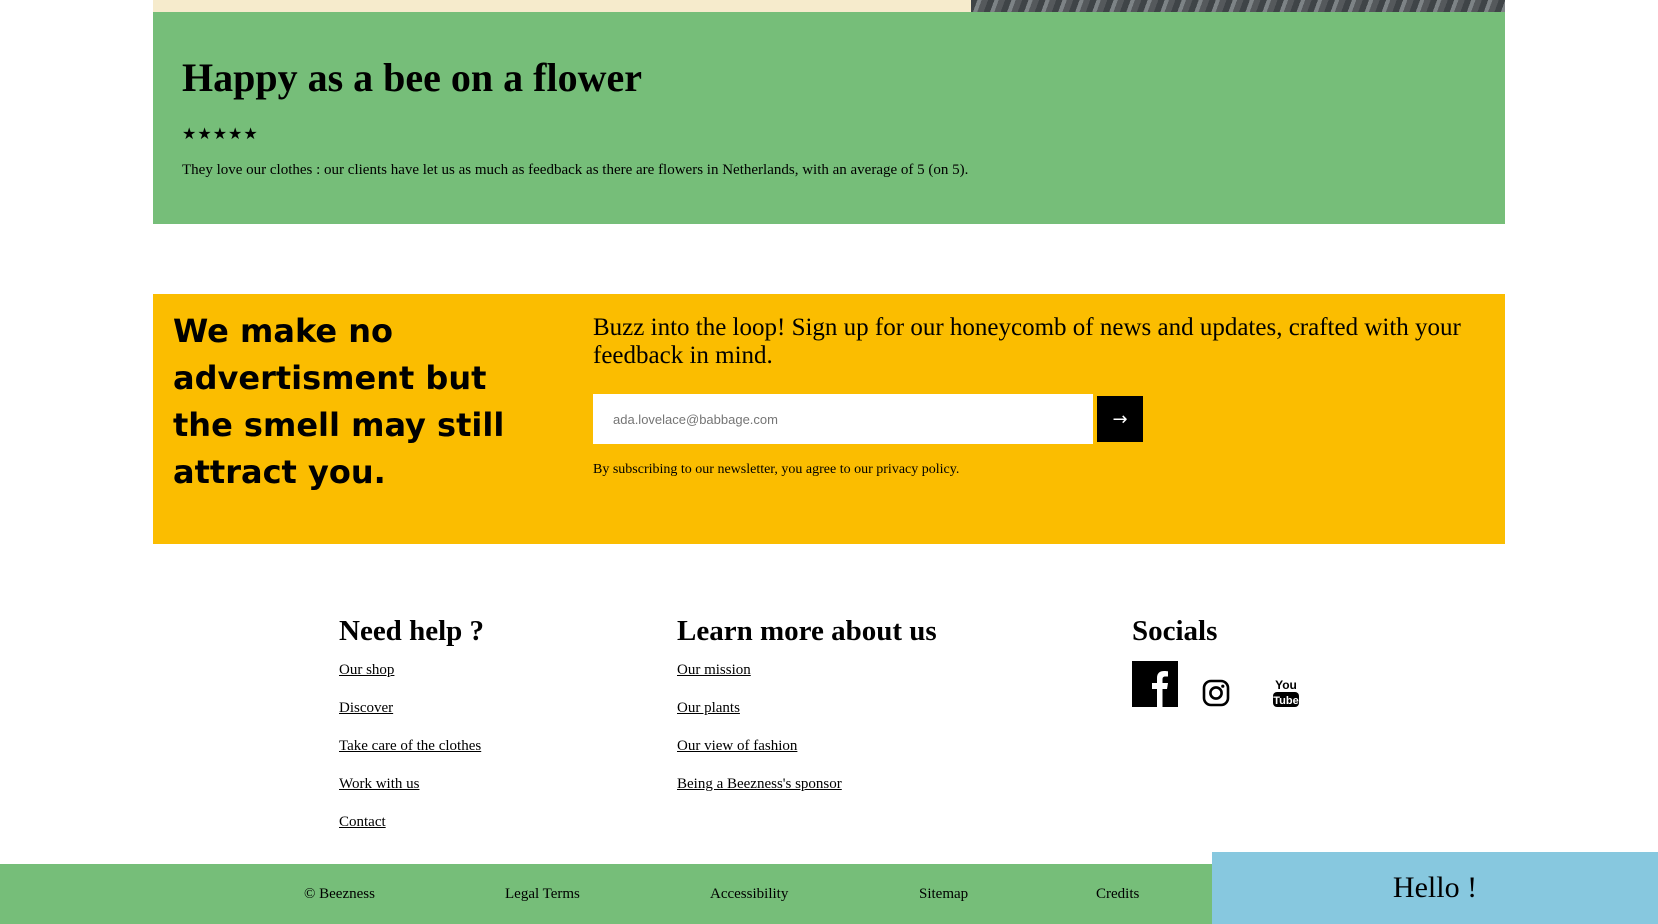 This screenshot has height=924, width=1658. What do you see at coordinates (807, 746) in the screenshot?
I see `link-view-of-fashion: Our view of fashion` at bounding box center [807, 746].